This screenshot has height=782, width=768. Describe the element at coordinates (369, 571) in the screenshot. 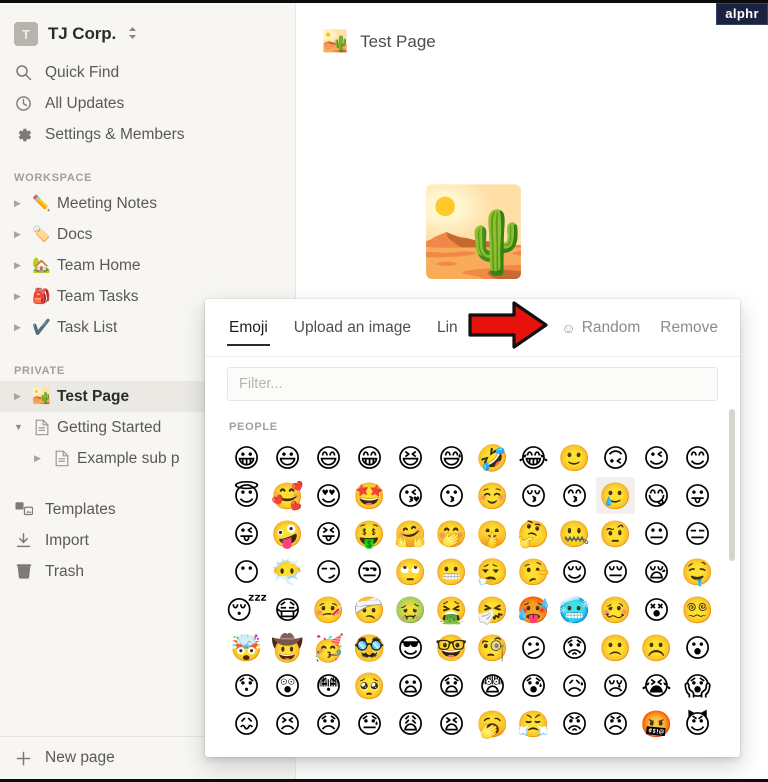

I see `emoji-cell: 😒` at that location.